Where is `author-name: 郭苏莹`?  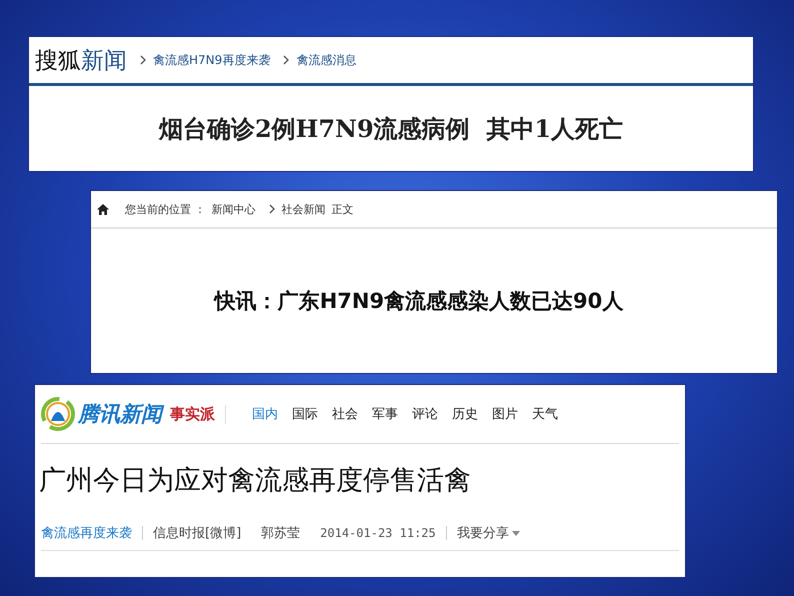
author-name: 郭苏莹 is located at coordinates (281, 533).